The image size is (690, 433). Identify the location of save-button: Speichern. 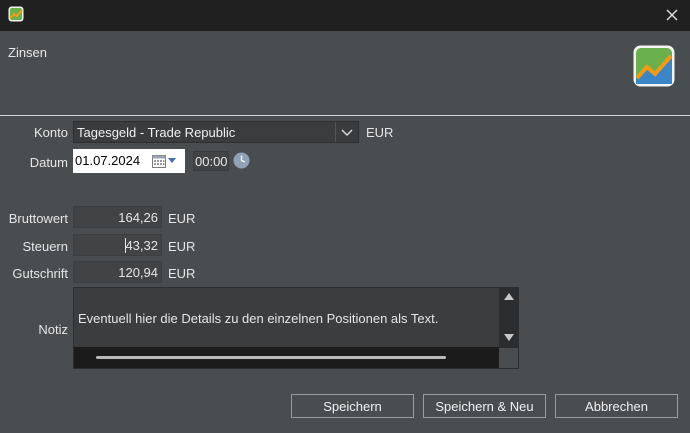
(352, 406).